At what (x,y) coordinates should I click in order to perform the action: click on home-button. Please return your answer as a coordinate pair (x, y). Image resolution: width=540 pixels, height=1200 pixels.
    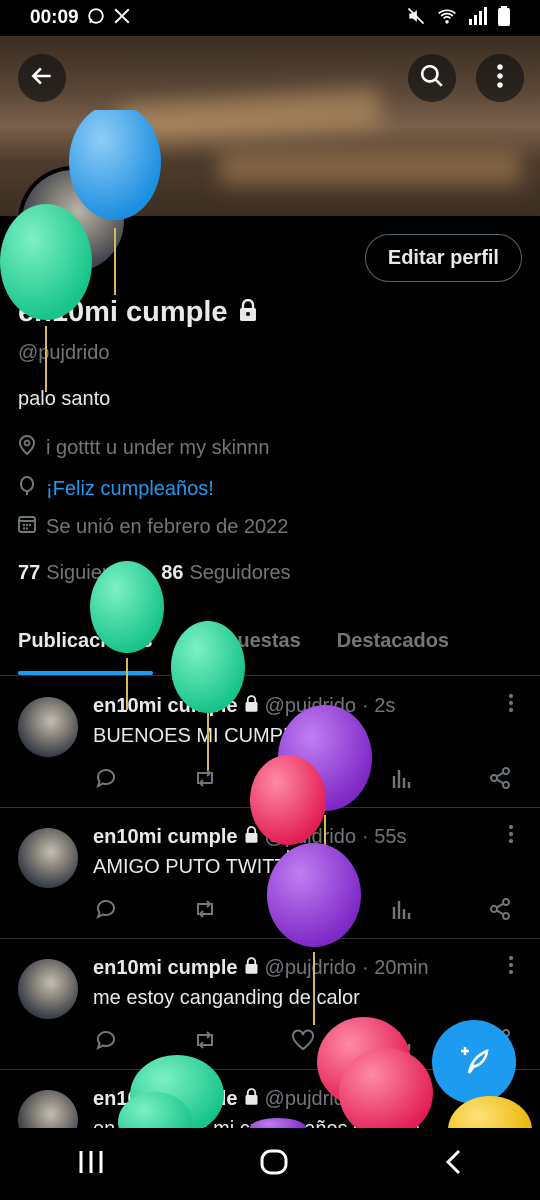
    Looking at the image, I should click on (274, 1164).